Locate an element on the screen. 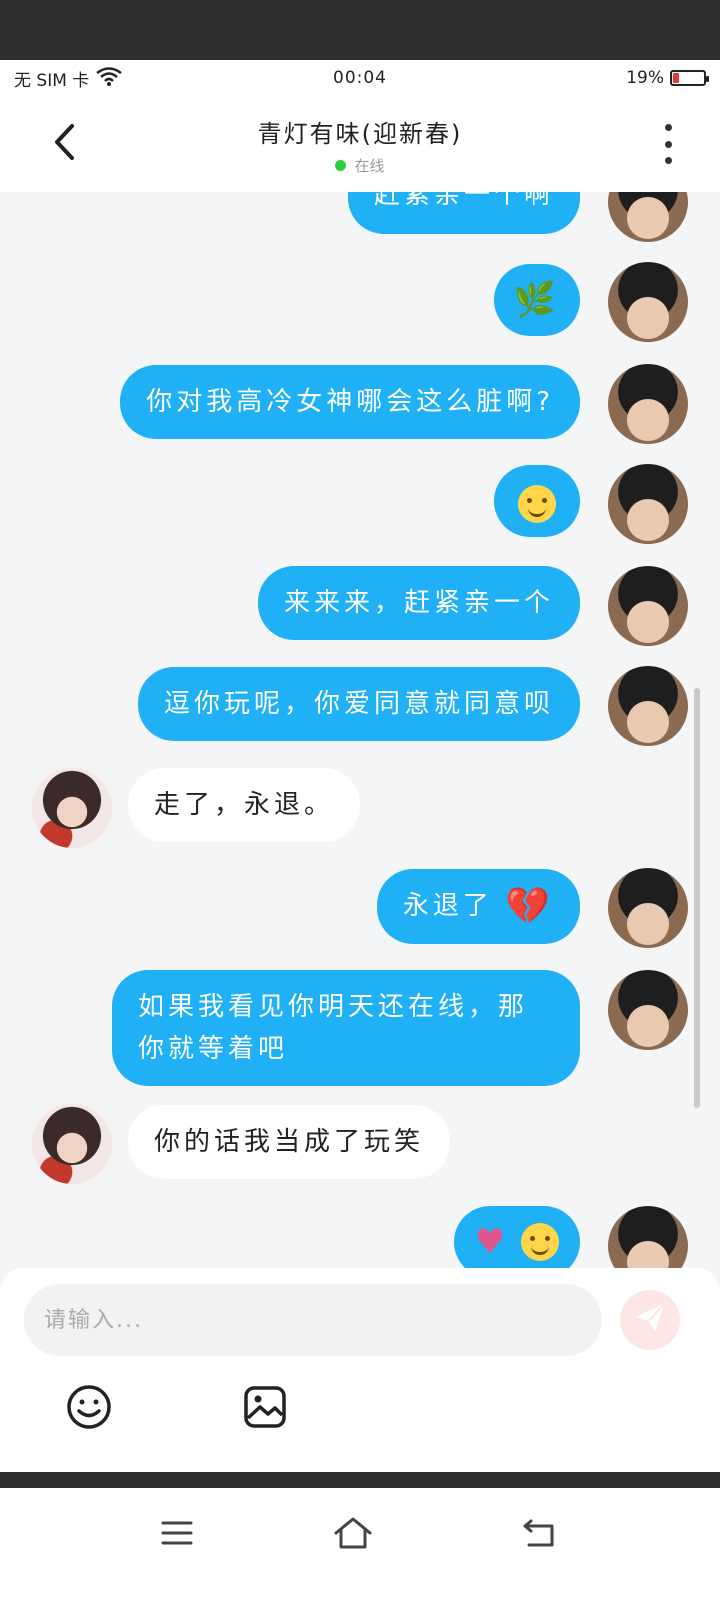 The height and width of the screenshot is (1600, 720). send-icon is located at coordinates (650, 1320).